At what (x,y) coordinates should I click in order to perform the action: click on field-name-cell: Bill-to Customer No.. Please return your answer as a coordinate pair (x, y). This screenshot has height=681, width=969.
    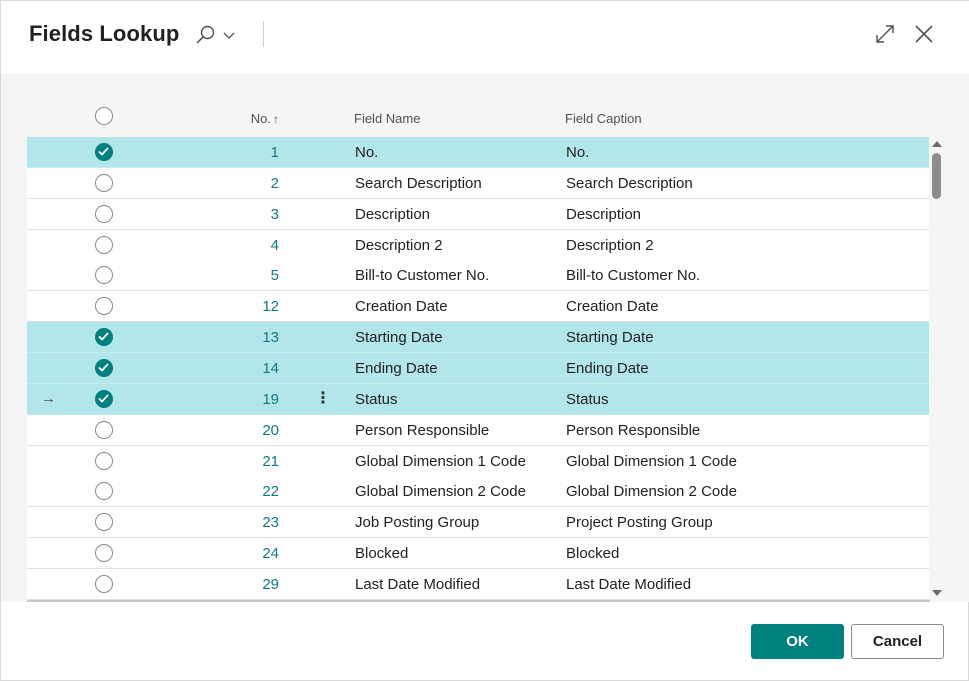
    Looking at the image, I should click on (422, 276).